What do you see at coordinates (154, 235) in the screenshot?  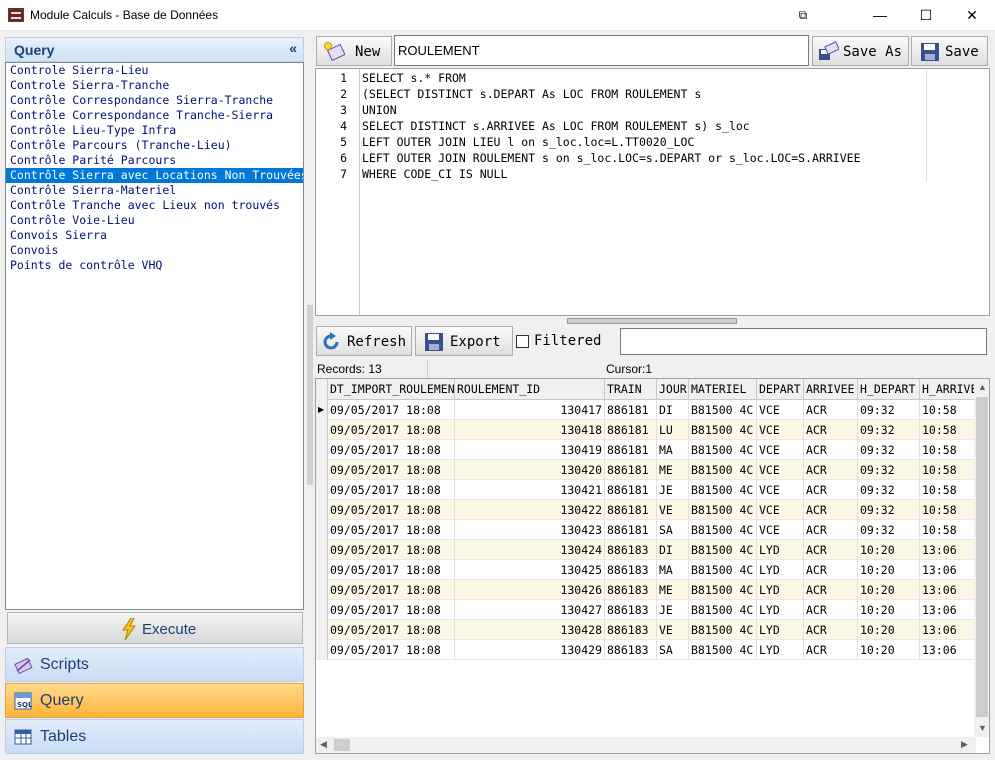 I see `query-list-item: Convois Sierra` at bounding box center [154, 235].